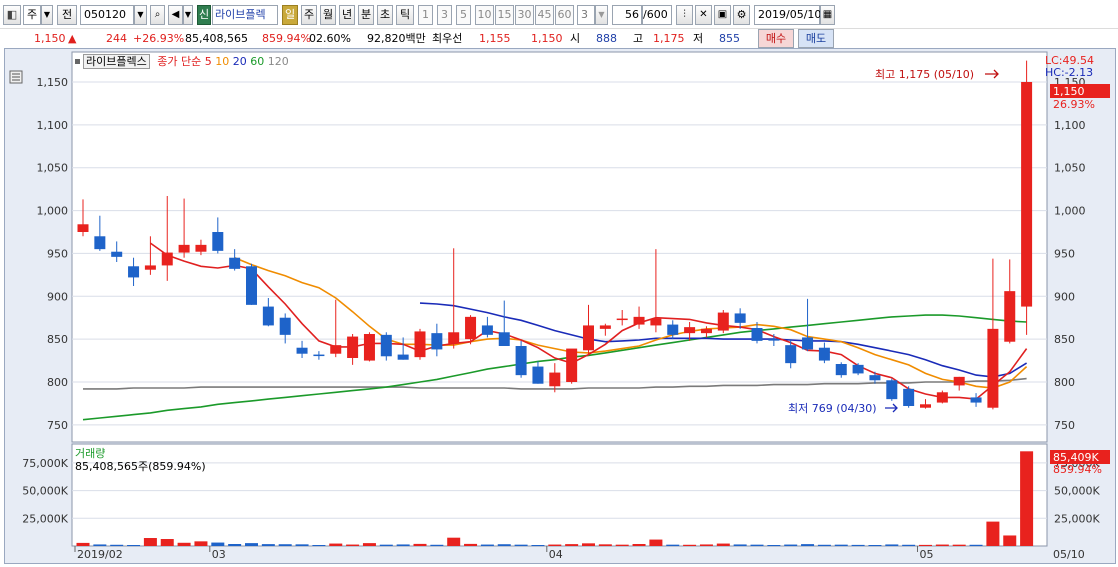  Describe the element at coordinates (204, 15) in the screenshot. I see `new-listing-badge: 신` at that location.